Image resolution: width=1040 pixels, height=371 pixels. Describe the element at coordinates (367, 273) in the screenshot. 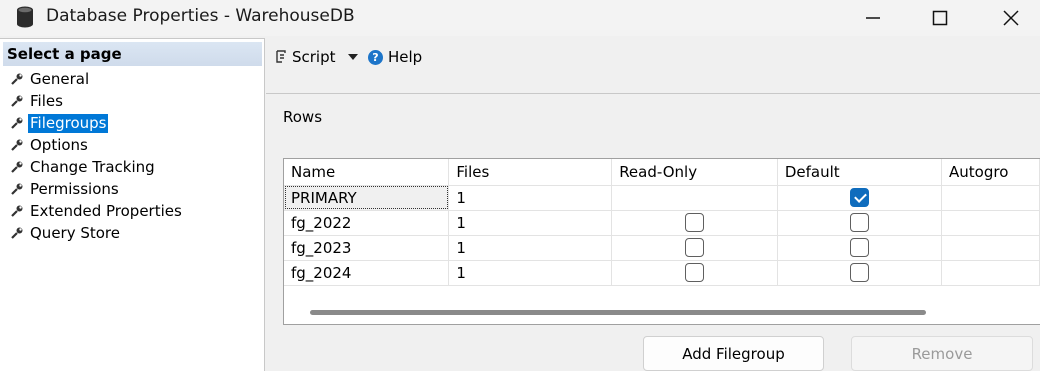

I see `cell-name: fg_2024` at that location.